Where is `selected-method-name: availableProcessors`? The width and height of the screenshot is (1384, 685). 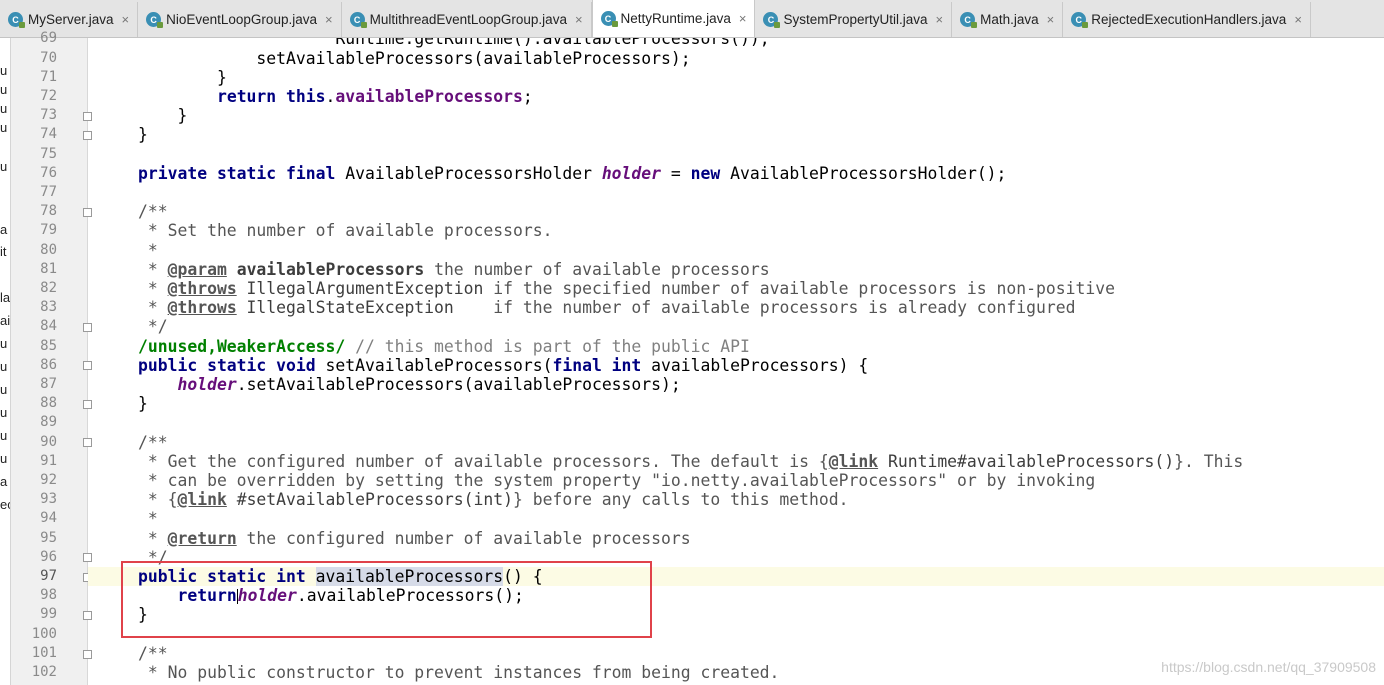
selected-method-name: availableProcessors is located at coordinates (409, 576).